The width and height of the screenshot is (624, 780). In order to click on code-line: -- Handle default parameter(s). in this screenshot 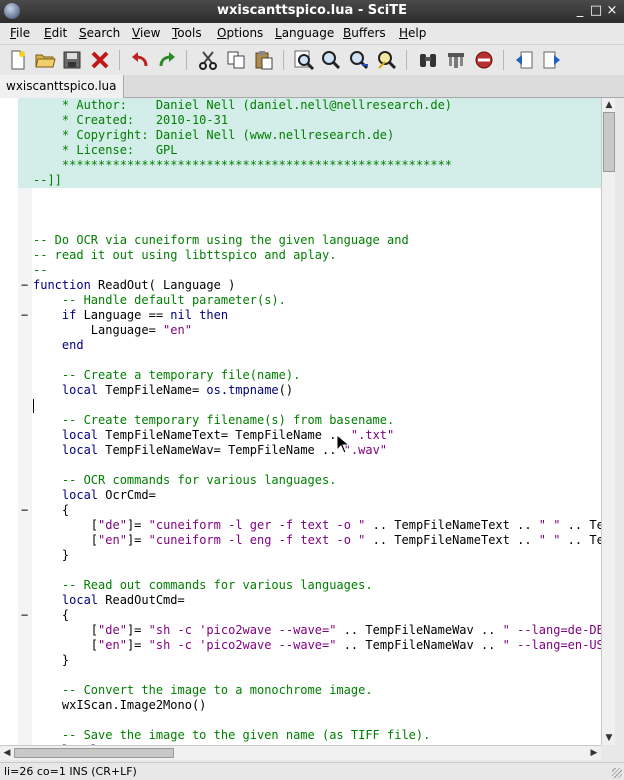, I will do `click(317, 300)`.